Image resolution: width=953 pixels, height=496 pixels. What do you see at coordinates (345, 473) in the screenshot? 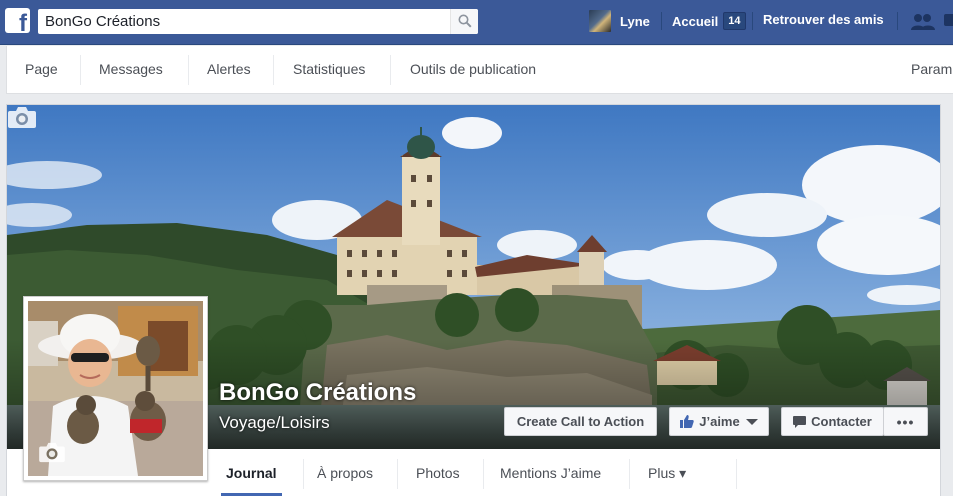
I see `tab-about: À propos` at bounding box center [345, 473].